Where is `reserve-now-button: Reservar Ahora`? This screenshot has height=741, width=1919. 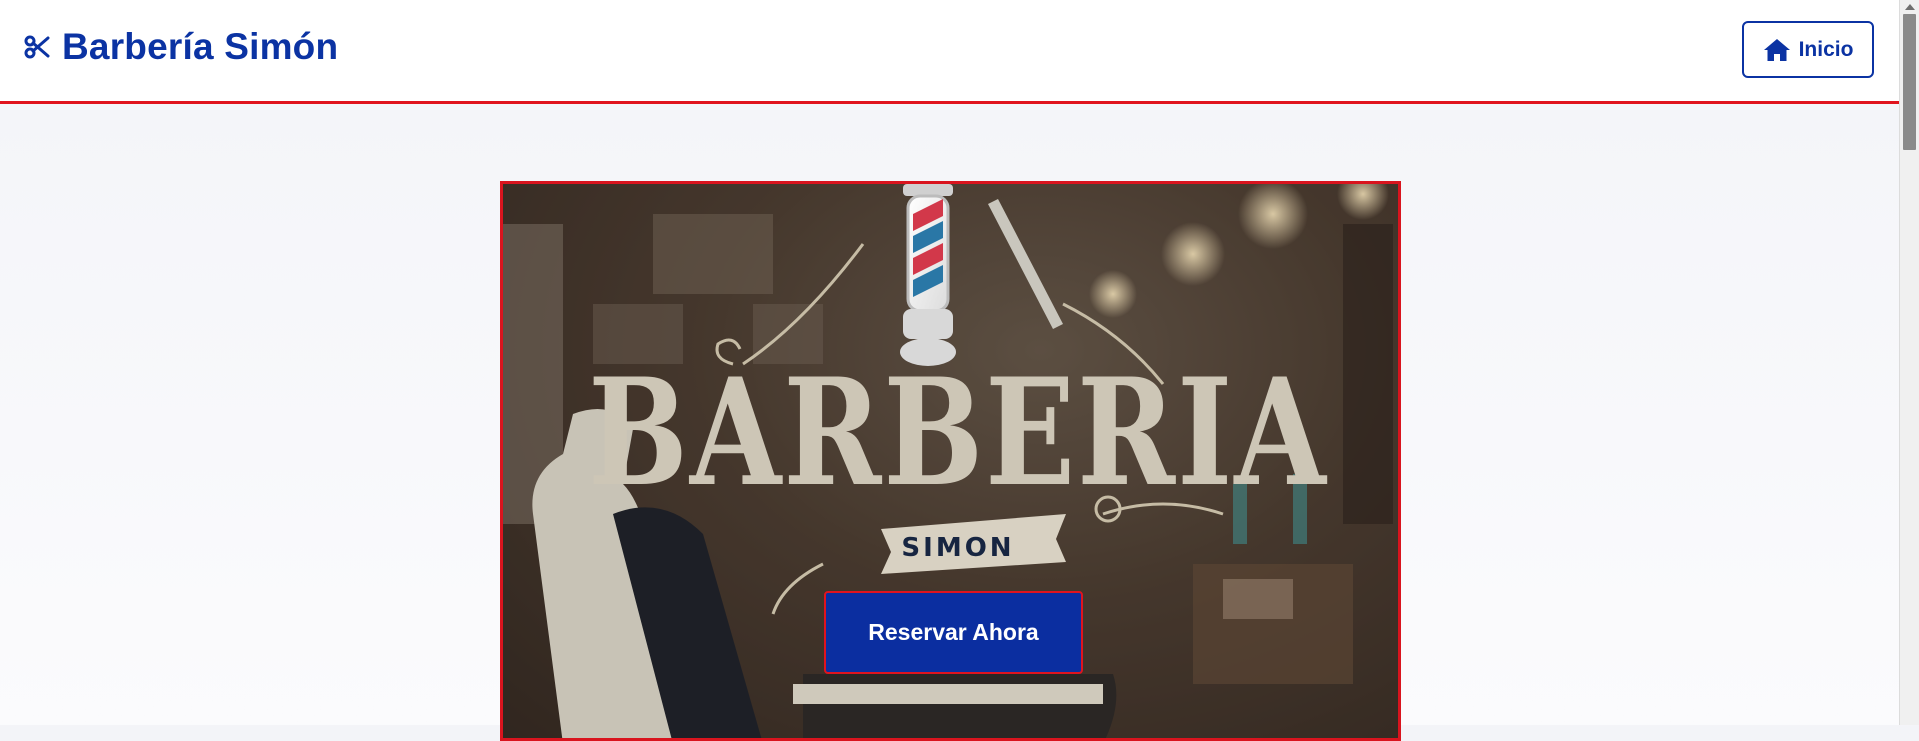 reserve-now-button: Reservar Ahora is located at coordinates (953, 632).